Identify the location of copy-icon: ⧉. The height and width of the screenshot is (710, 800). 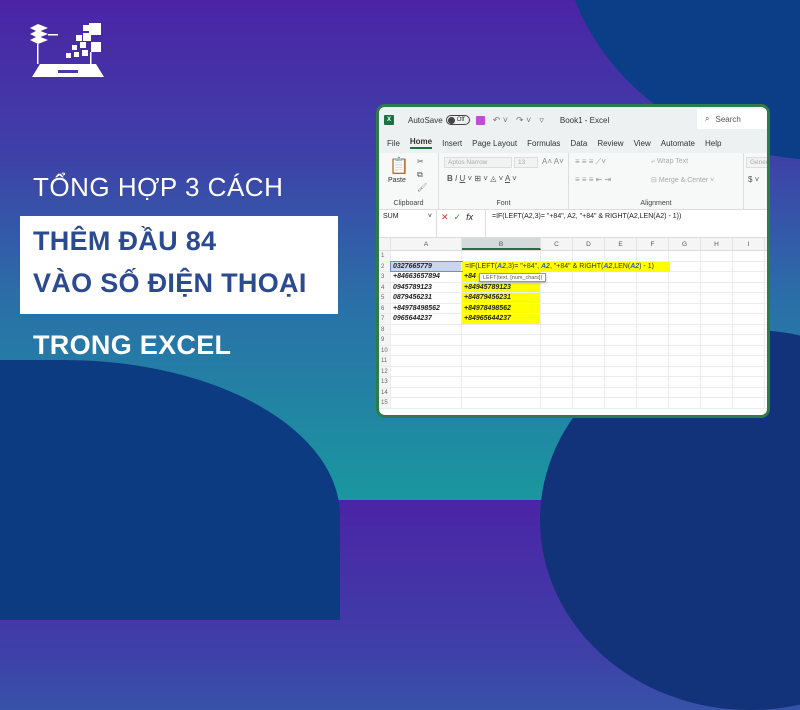
(420, 175).